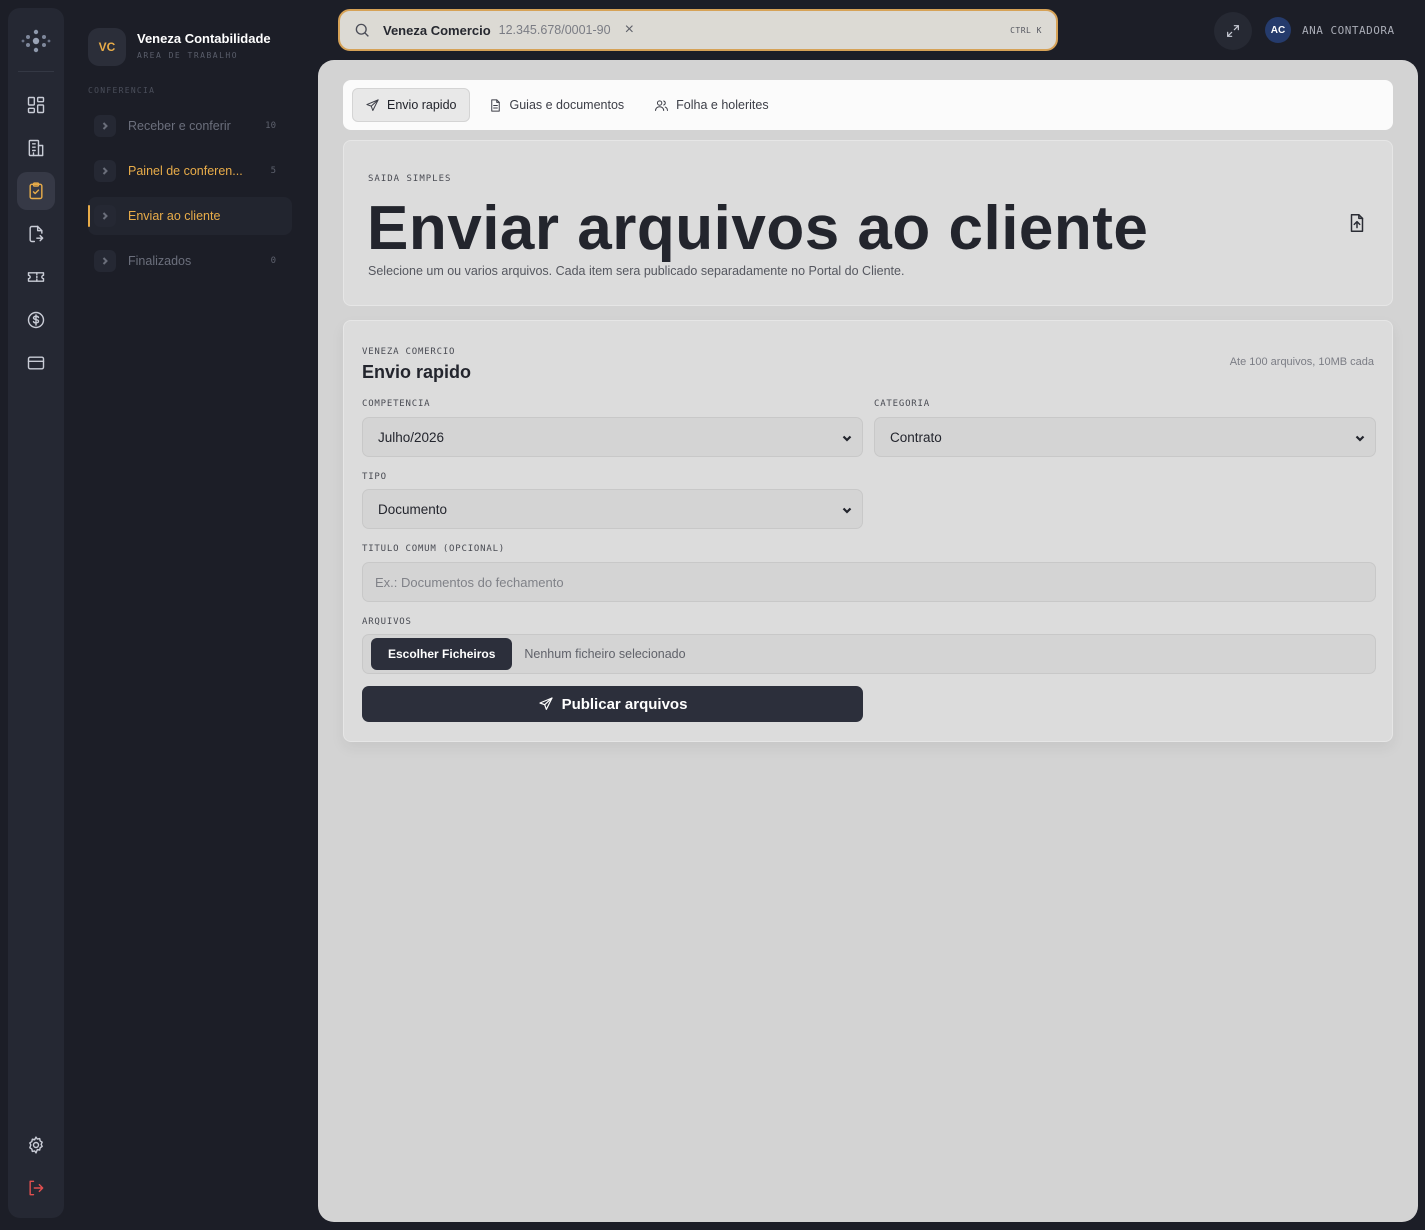 The image size is (1425, 1230). What do you see at coordinates (413, 509) in the screenshot?
I see `tipo-value: Documento` at bounding box center [413, 509].